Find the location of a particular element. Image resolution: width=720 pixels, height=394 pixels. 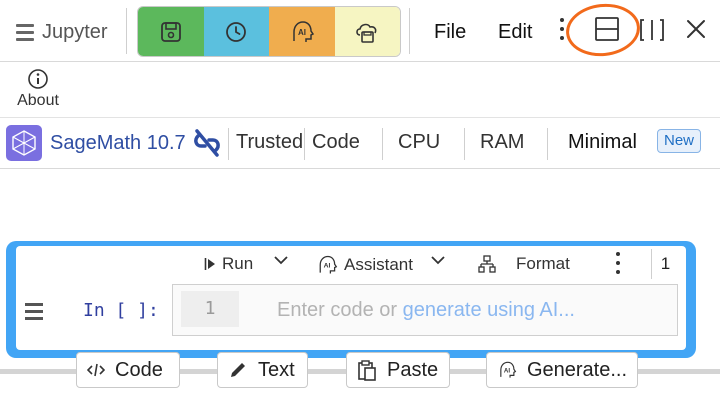

about-button: About is located at coordinates (38, 91).